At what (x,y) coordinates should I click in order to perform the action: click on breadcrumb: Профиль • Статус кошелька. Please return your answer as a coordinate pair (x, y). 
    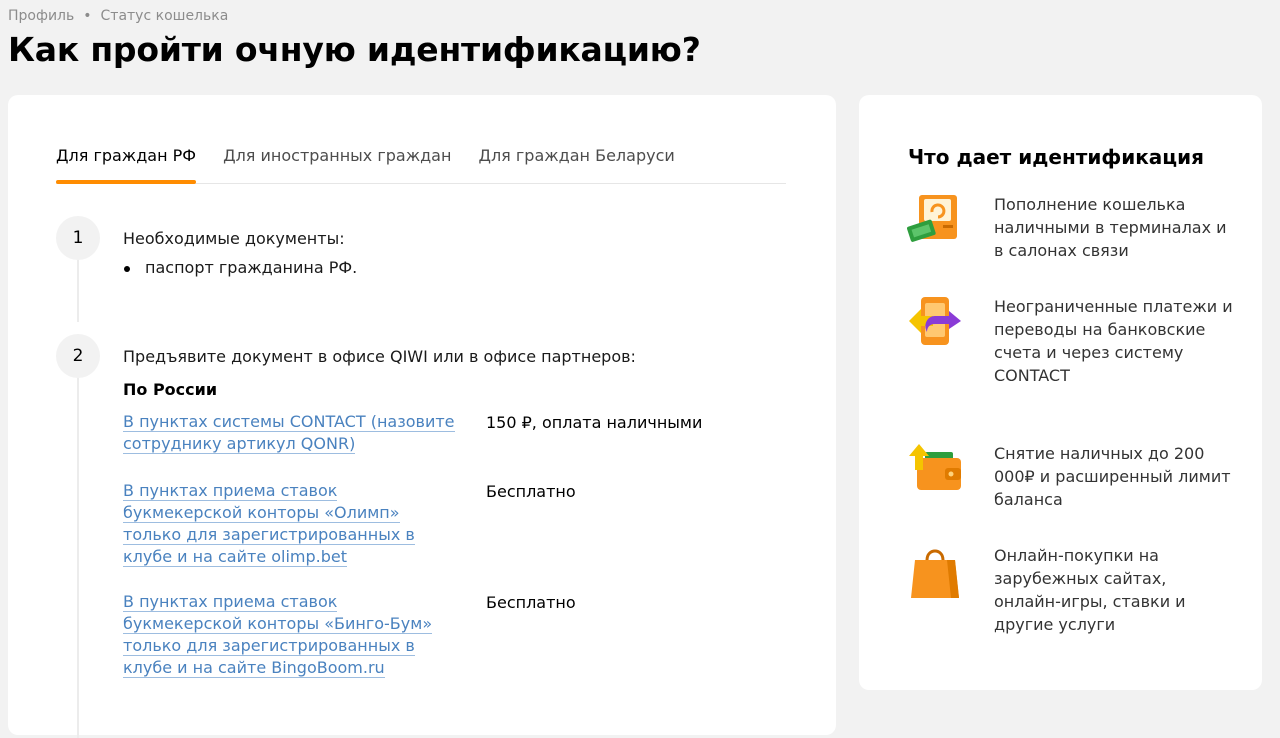
    Looking at the image, I should click on (118, 16).